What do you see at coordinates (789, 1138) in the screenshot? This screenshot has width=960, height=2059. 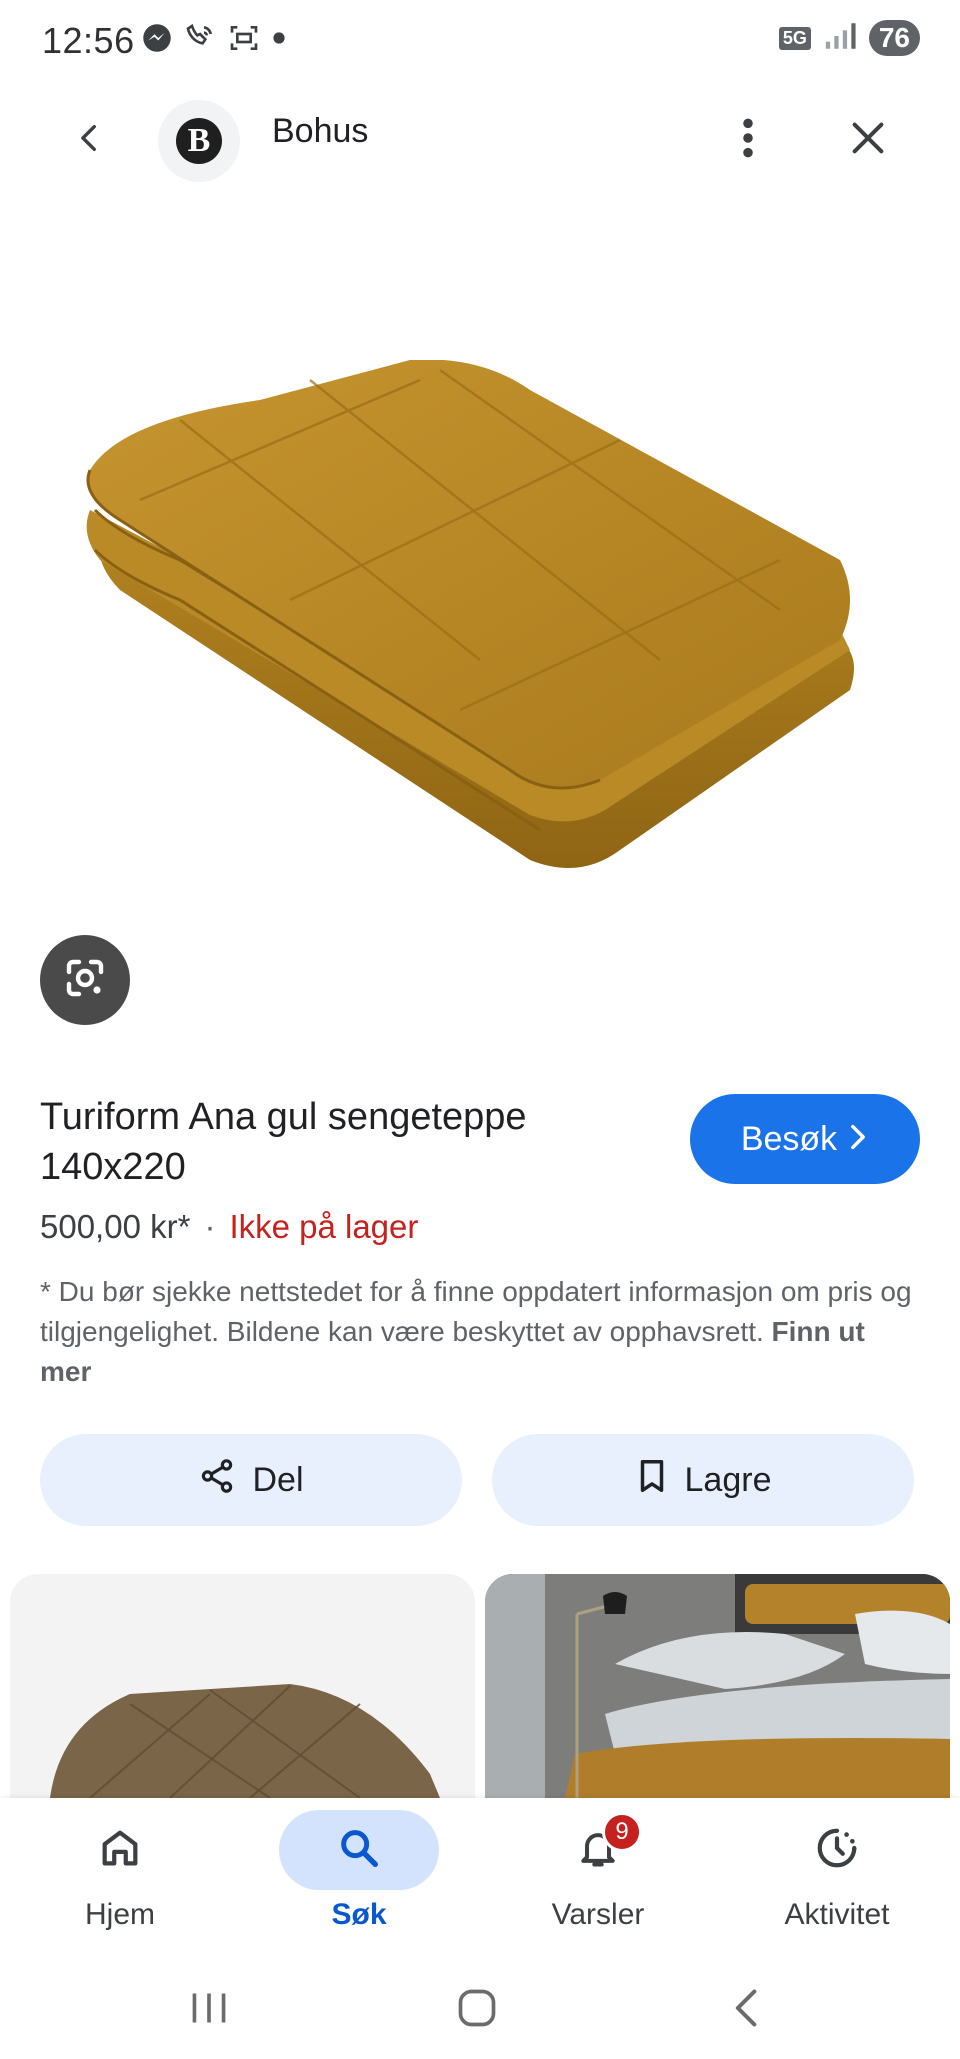 I see `visit-label: Besøk` at bounding box center [789, 1138].